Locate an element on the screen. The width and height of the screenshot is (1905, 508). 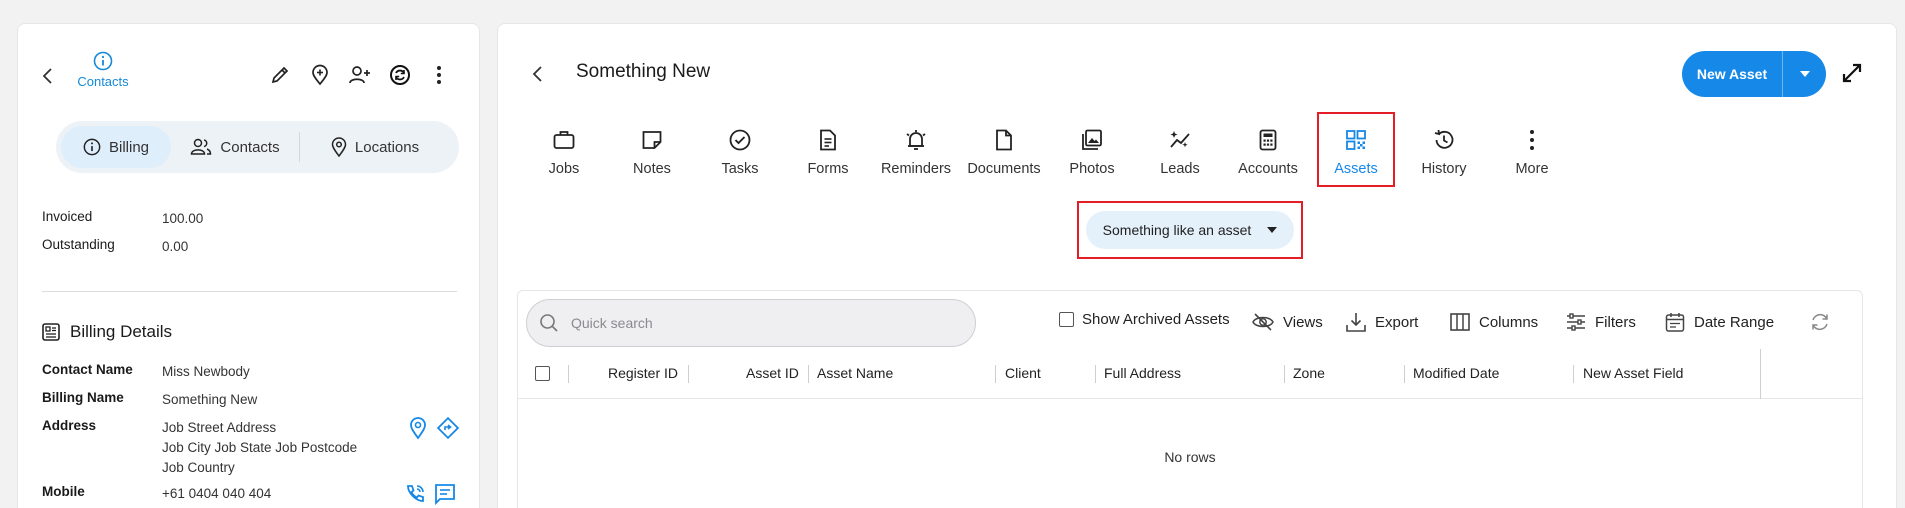
segment-contacts-label: Contacts is located at coordinates (250, 147).